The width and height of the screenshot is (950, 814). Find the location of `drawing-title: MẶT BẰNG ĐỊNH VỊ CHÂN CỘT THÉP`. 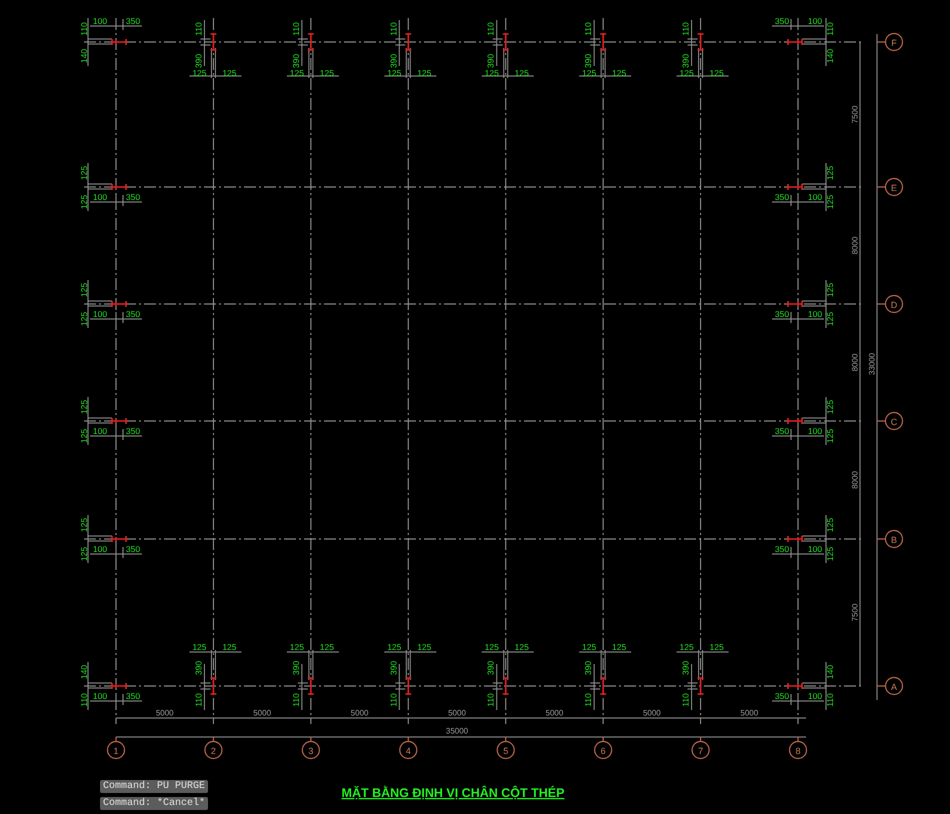

drawing-title: MẶT BẰNG ĐỊNH VỊ CHÂN CỘT THÉP is located at coordinates (453, 793).